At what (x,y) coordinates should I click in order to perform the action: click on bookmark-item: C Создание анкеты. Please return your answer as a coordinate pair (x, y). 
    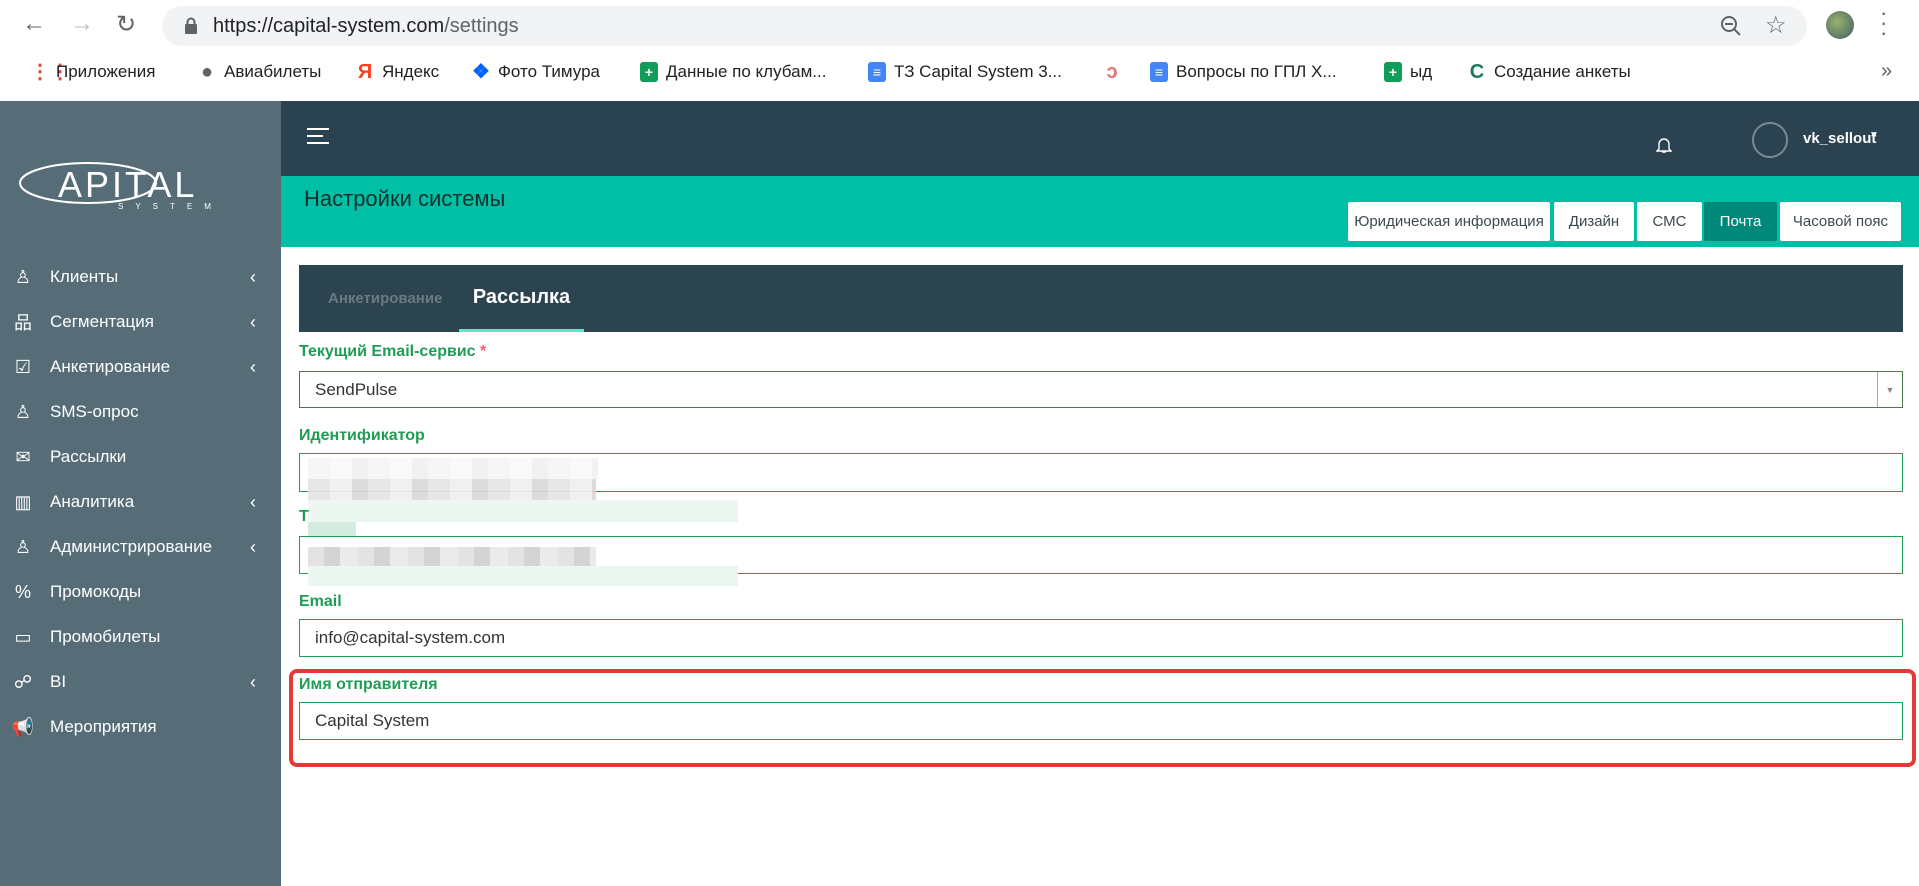
    Looking at the image, I should click on (1549, 72).